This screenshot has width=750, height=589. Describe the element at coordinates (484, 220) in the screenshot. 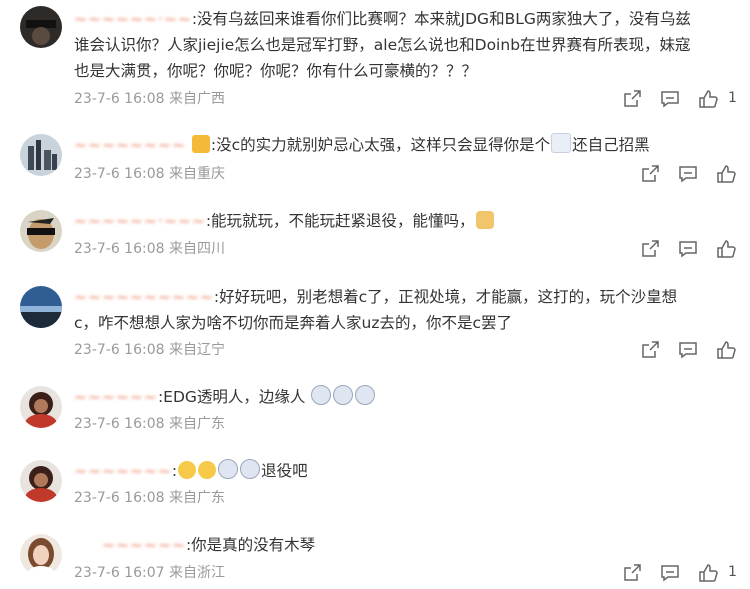

I see `doge-emoji-icon` at that location.